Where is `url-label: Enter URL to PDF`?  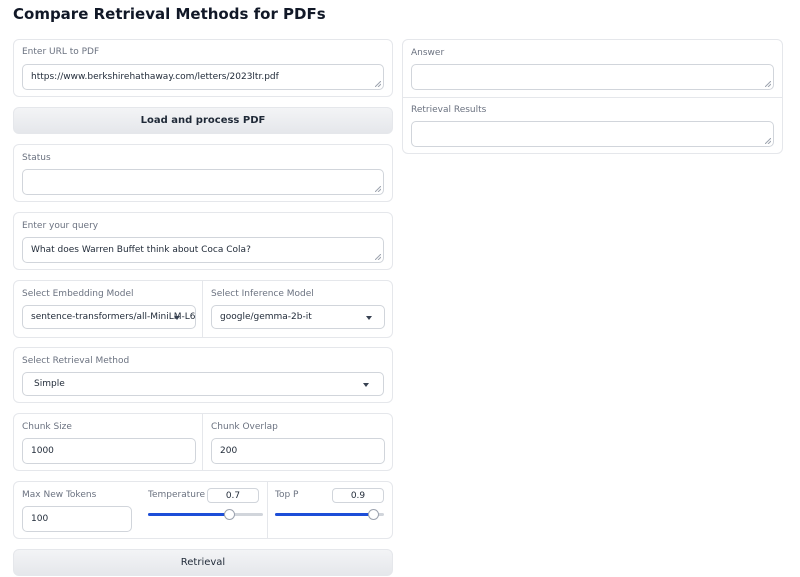
url-label: Enter URL to PDF is located at coordinates (61, 52).